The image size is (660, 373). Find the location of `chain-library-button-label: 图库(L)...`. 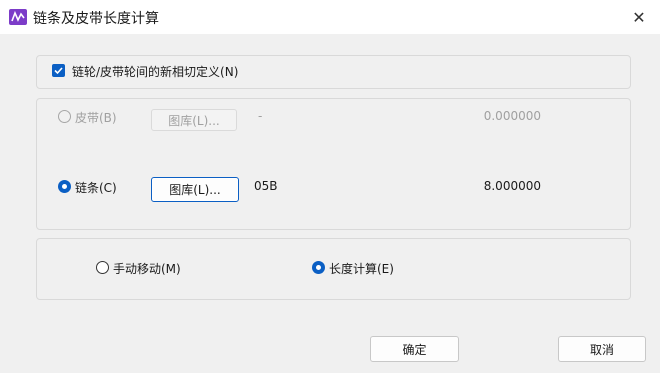

chain-library-button-label: 图库(L)... is located at coordinates (195, 190).